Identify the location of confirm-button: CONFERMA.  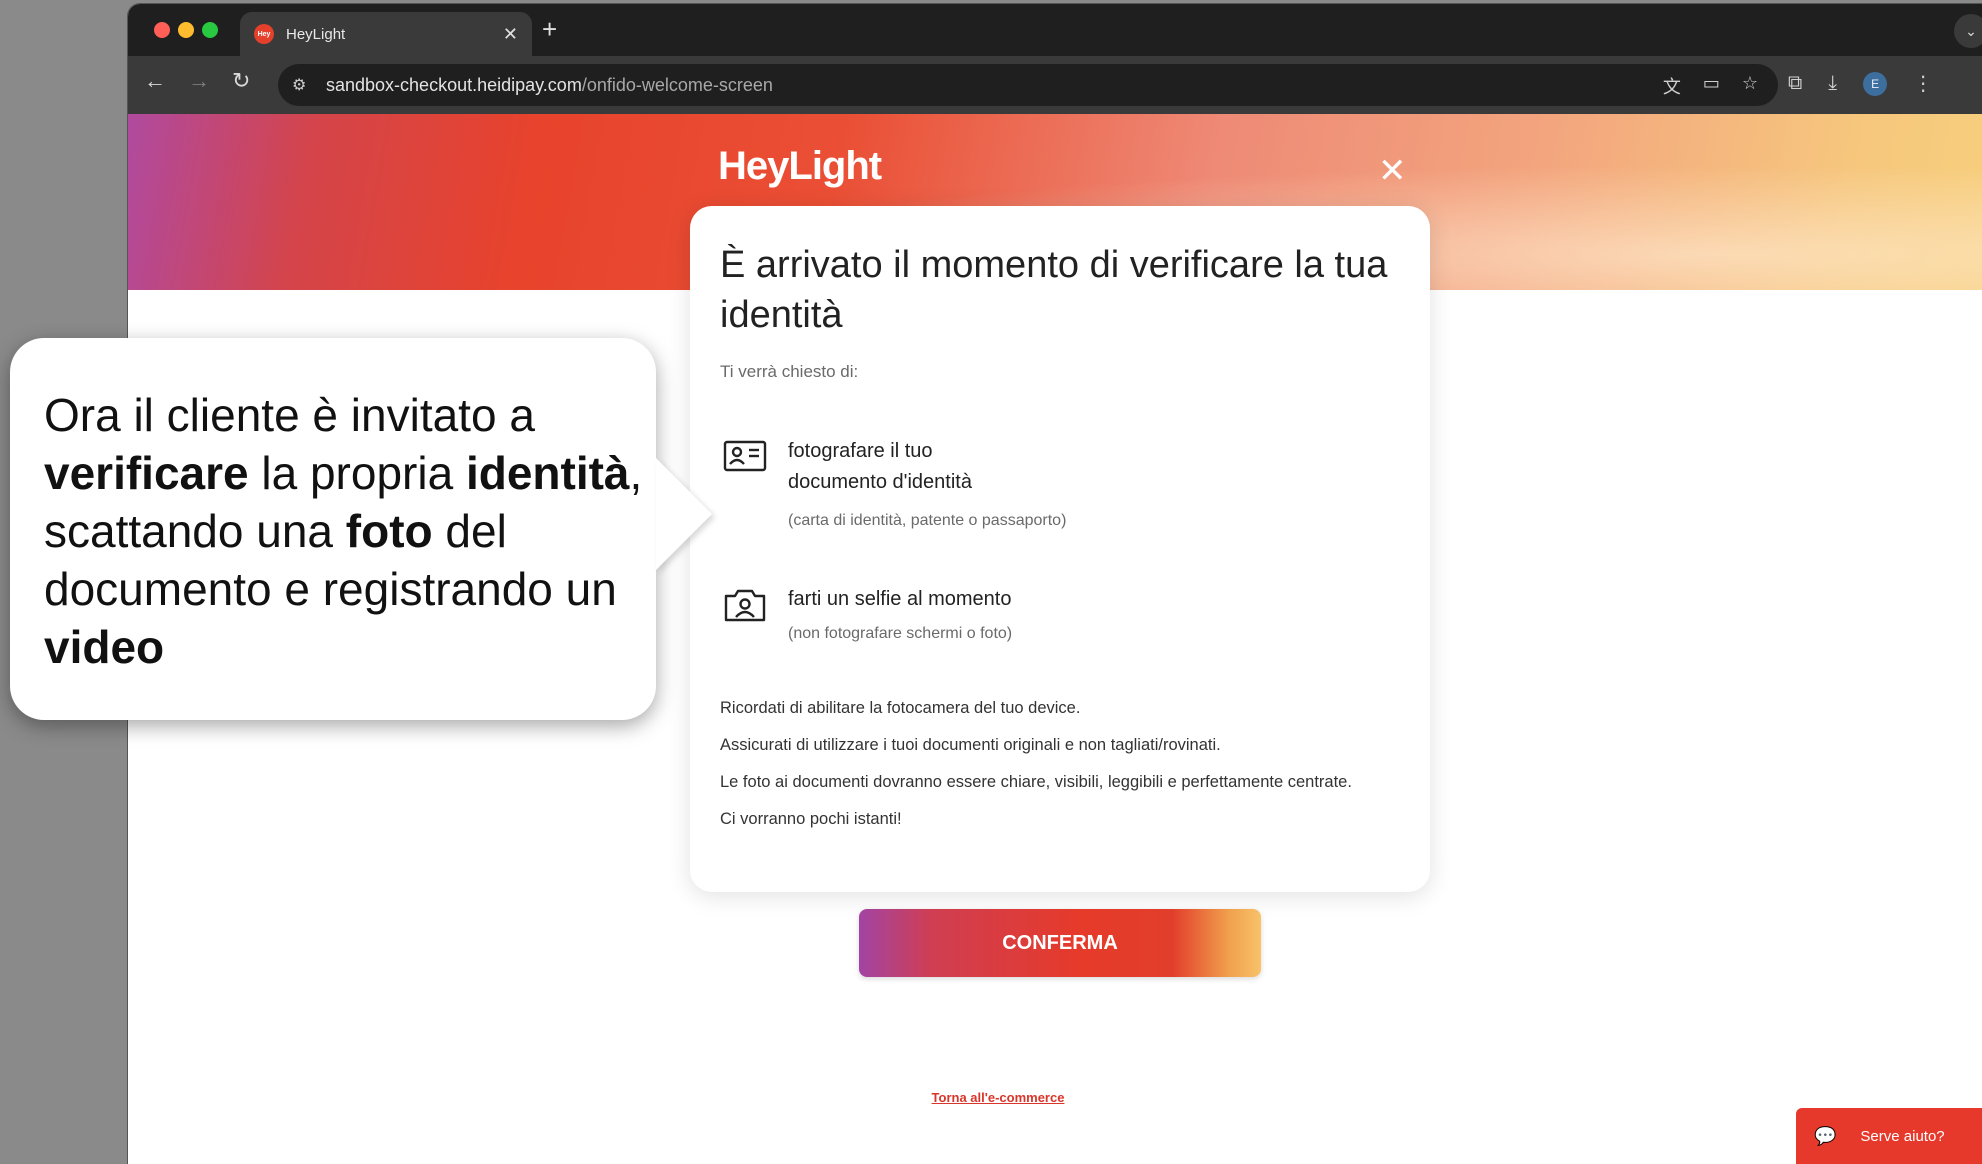
(1060, 943).